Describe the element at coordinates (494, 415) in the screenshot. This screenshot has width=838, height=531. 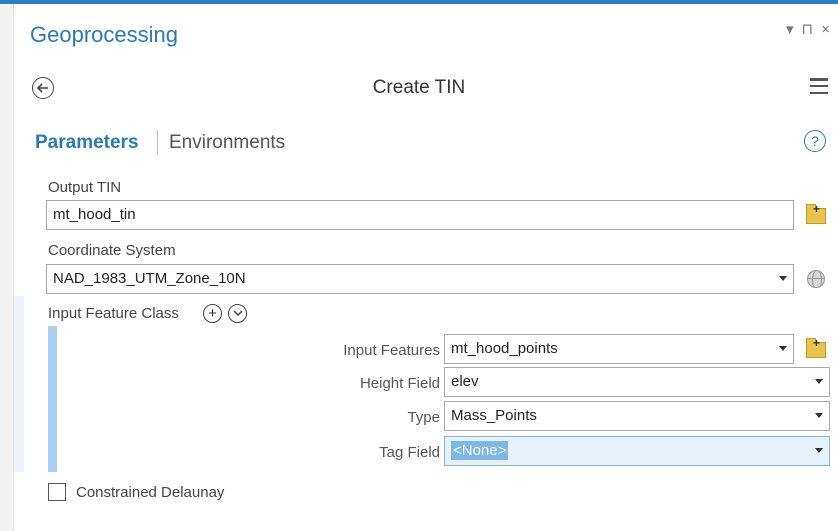
I see `type-value: Mass_Points` at that location.